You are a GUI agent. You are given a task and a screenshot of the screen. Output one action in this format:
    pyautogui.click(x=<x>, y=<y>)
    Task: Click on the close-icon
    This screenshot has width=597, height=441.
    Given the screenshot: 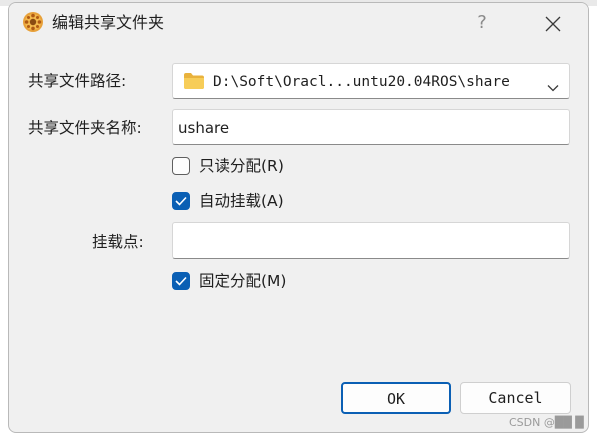 What is the action you would take?
    pyautogui.click(x=553, y=24)
    